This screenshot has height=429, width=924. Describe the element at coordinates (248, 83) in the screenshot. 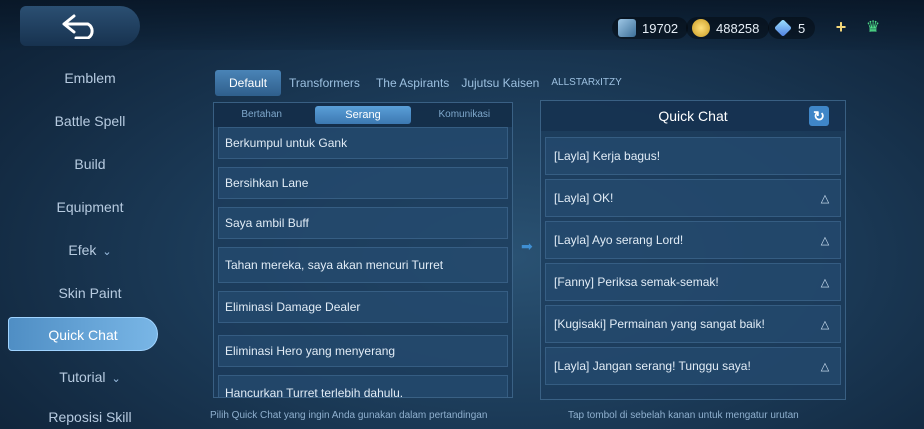

I see `tab-default: Default` at that location.